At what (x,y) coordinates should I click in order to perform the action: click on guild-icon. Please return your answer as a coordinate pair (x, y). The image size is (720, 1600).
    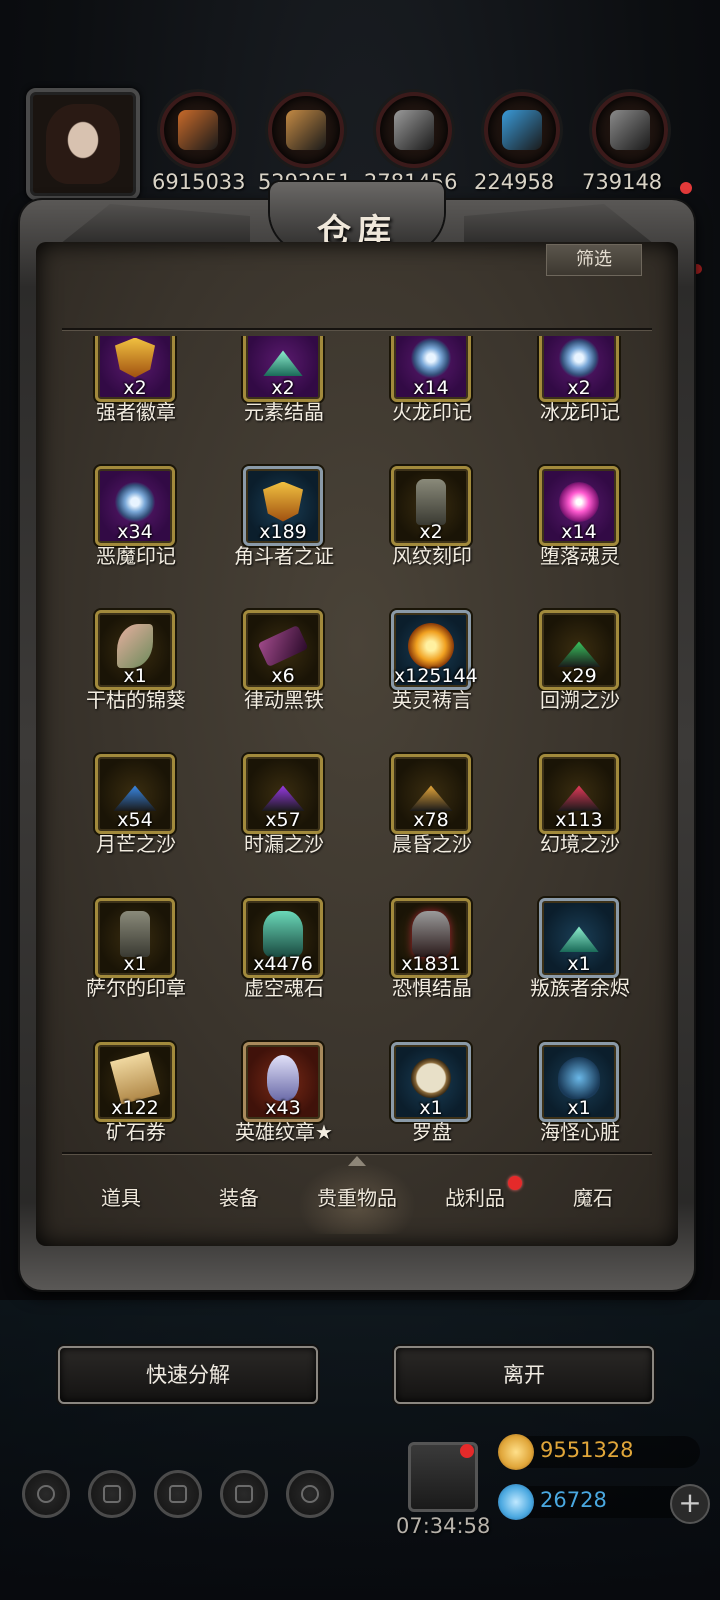
    Looking at the image, I should click on (310, 1494).